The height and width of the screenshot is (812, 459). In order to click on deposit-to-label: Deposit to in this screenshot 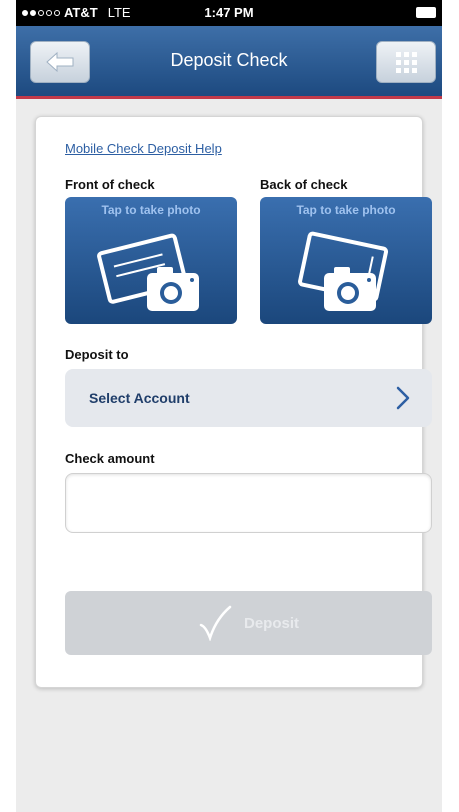, I will do `click(97, 354)`.